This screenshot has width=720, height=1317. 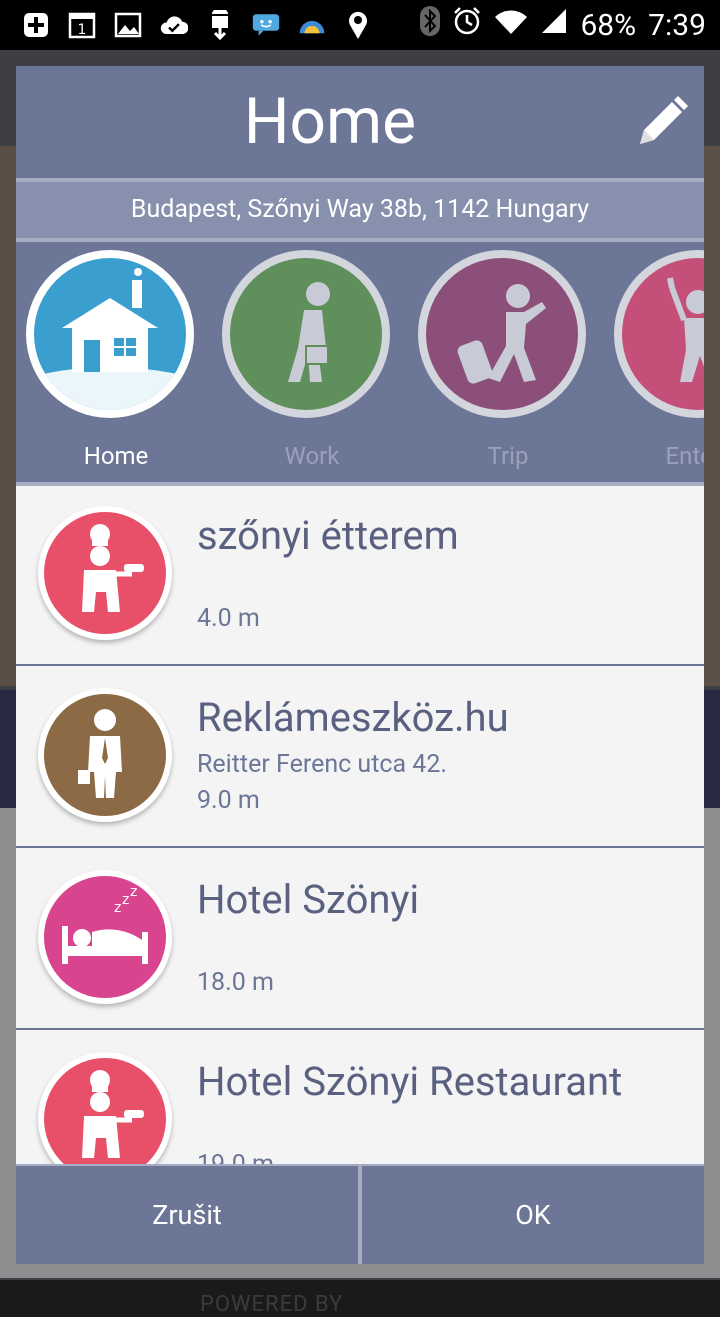 What do you see at coordinates (360, 210) in the screenshot?
I see `address-text: Budapest, Szőnyi Way 38b, 1142 Hungary` at bounding box center [360, 210].